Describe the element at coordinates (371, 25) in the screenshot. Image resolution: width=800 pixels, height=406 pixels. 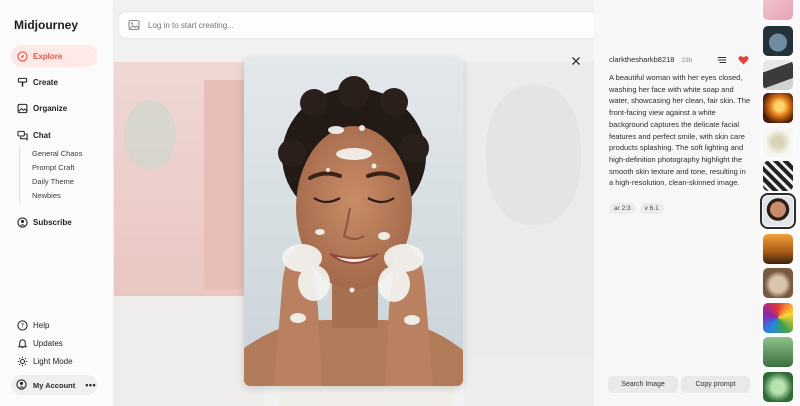
I see `prompt-input` at that location.